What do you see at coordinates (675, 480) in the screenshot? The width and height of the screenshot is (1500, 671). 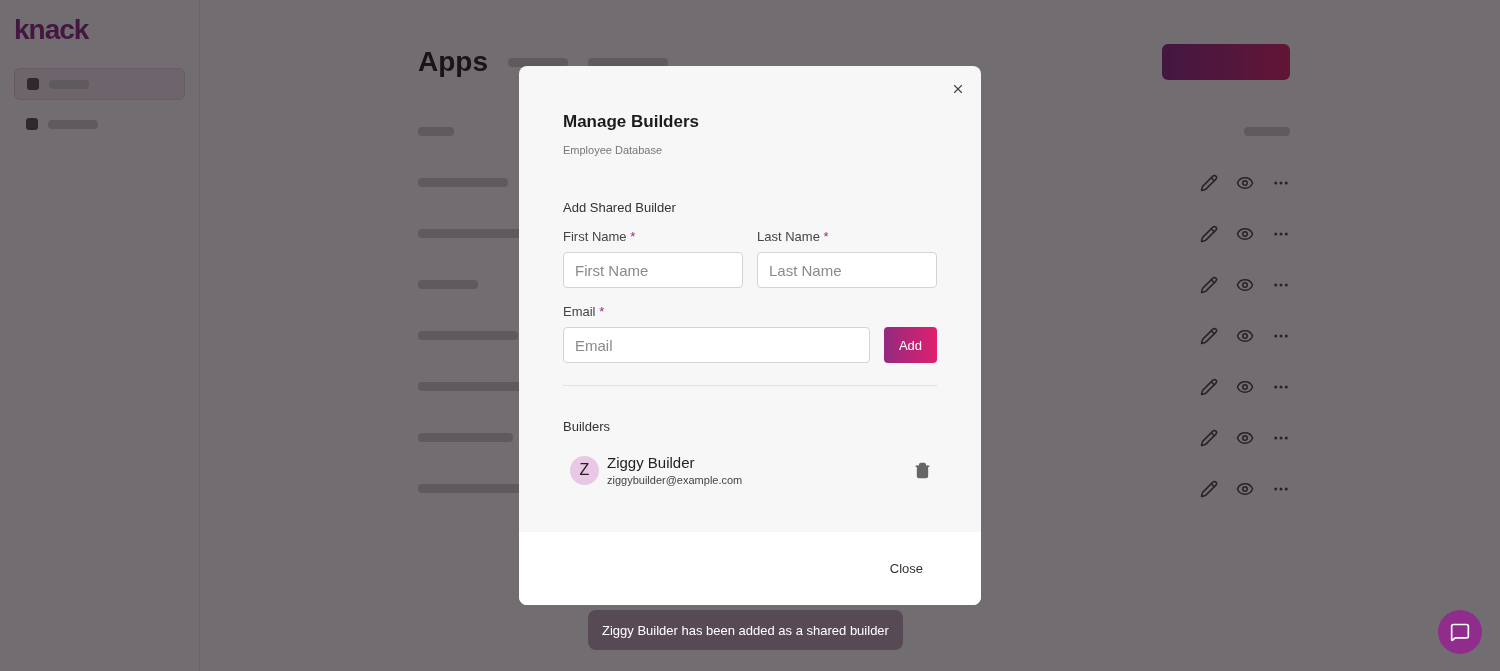 I see `builder-email: ziggybuilder@example.com` at bounding box center [675, 480].